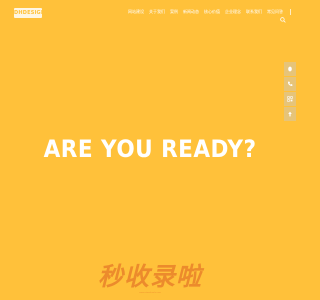 The width and height of the screenshot is (320, 300). I want to click on search-icon, so click(283, 15).